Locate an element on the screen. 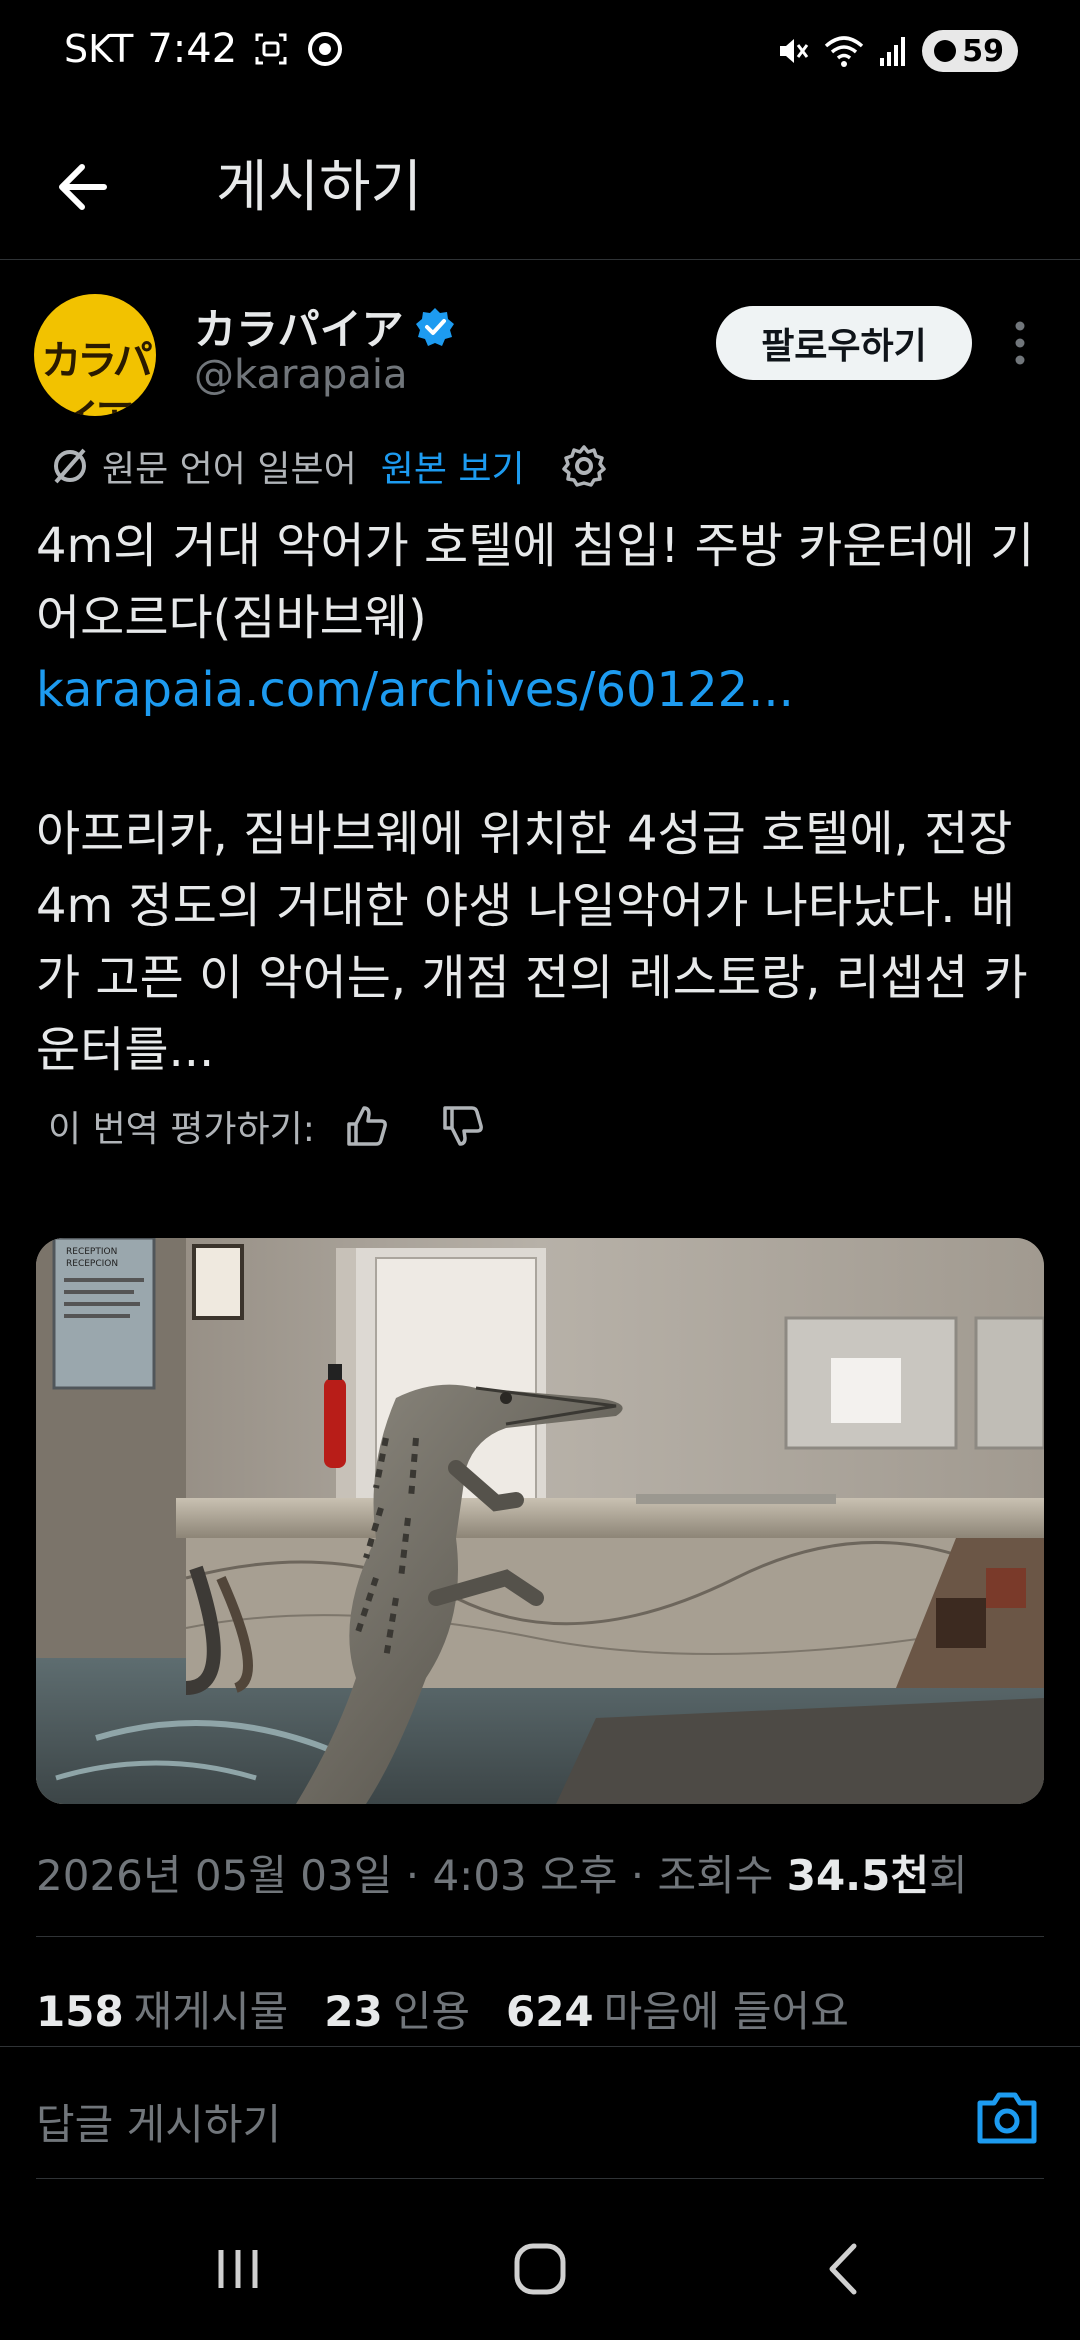 The width and height of the screenshot is (1080, 2340). reply-input: 답글 게시하기 is located at coordinates (158, 2121).